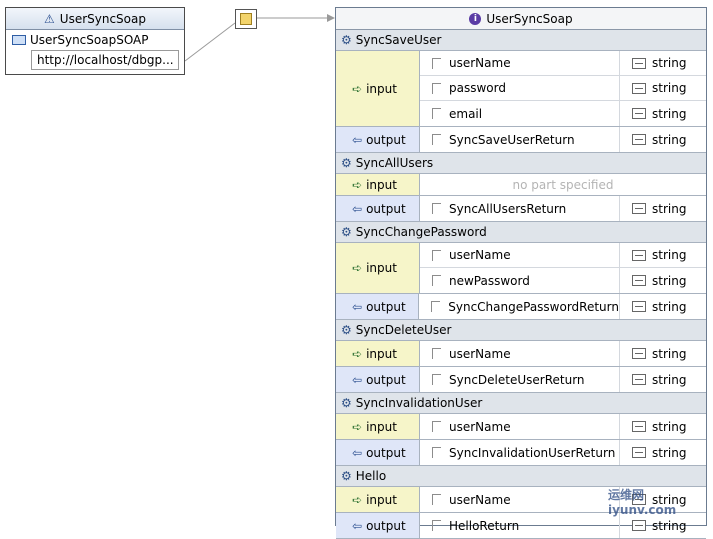 The height and width of the screenshot is (539, 713). I want to click on part-name-cell: HelloReturn, so click(520, 525).